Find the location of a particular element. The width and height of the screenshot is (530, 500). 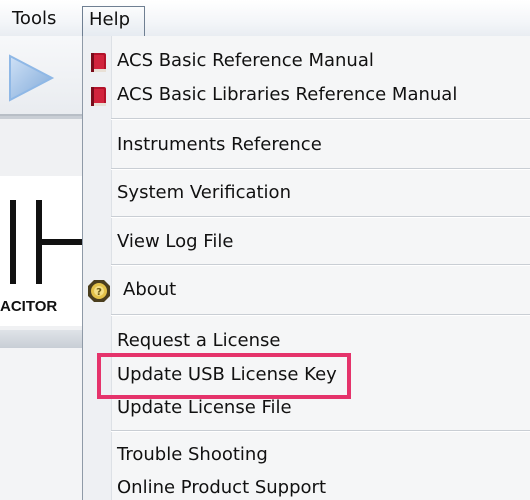

menu-item-instruments-reference: Instruments Reference is located at coordinates (219, 145).